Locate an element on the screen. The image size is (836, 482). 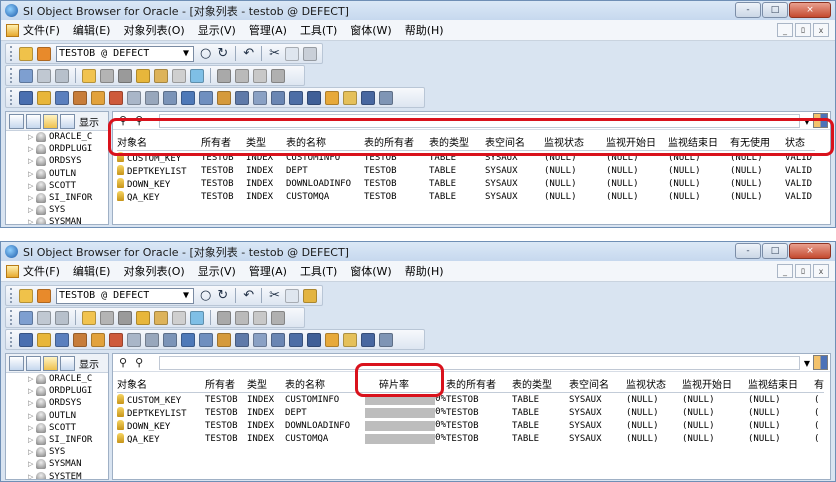
menu-view: 显示(V) is located at coordinates (217, 271).